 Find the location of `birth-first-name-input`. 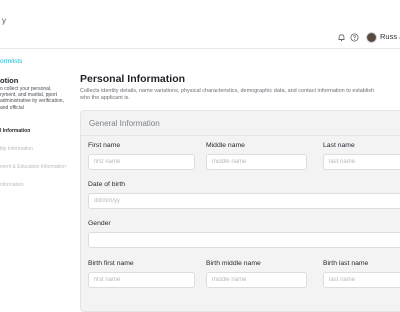

birth-first-name-input is located at coordinates (141, 280).